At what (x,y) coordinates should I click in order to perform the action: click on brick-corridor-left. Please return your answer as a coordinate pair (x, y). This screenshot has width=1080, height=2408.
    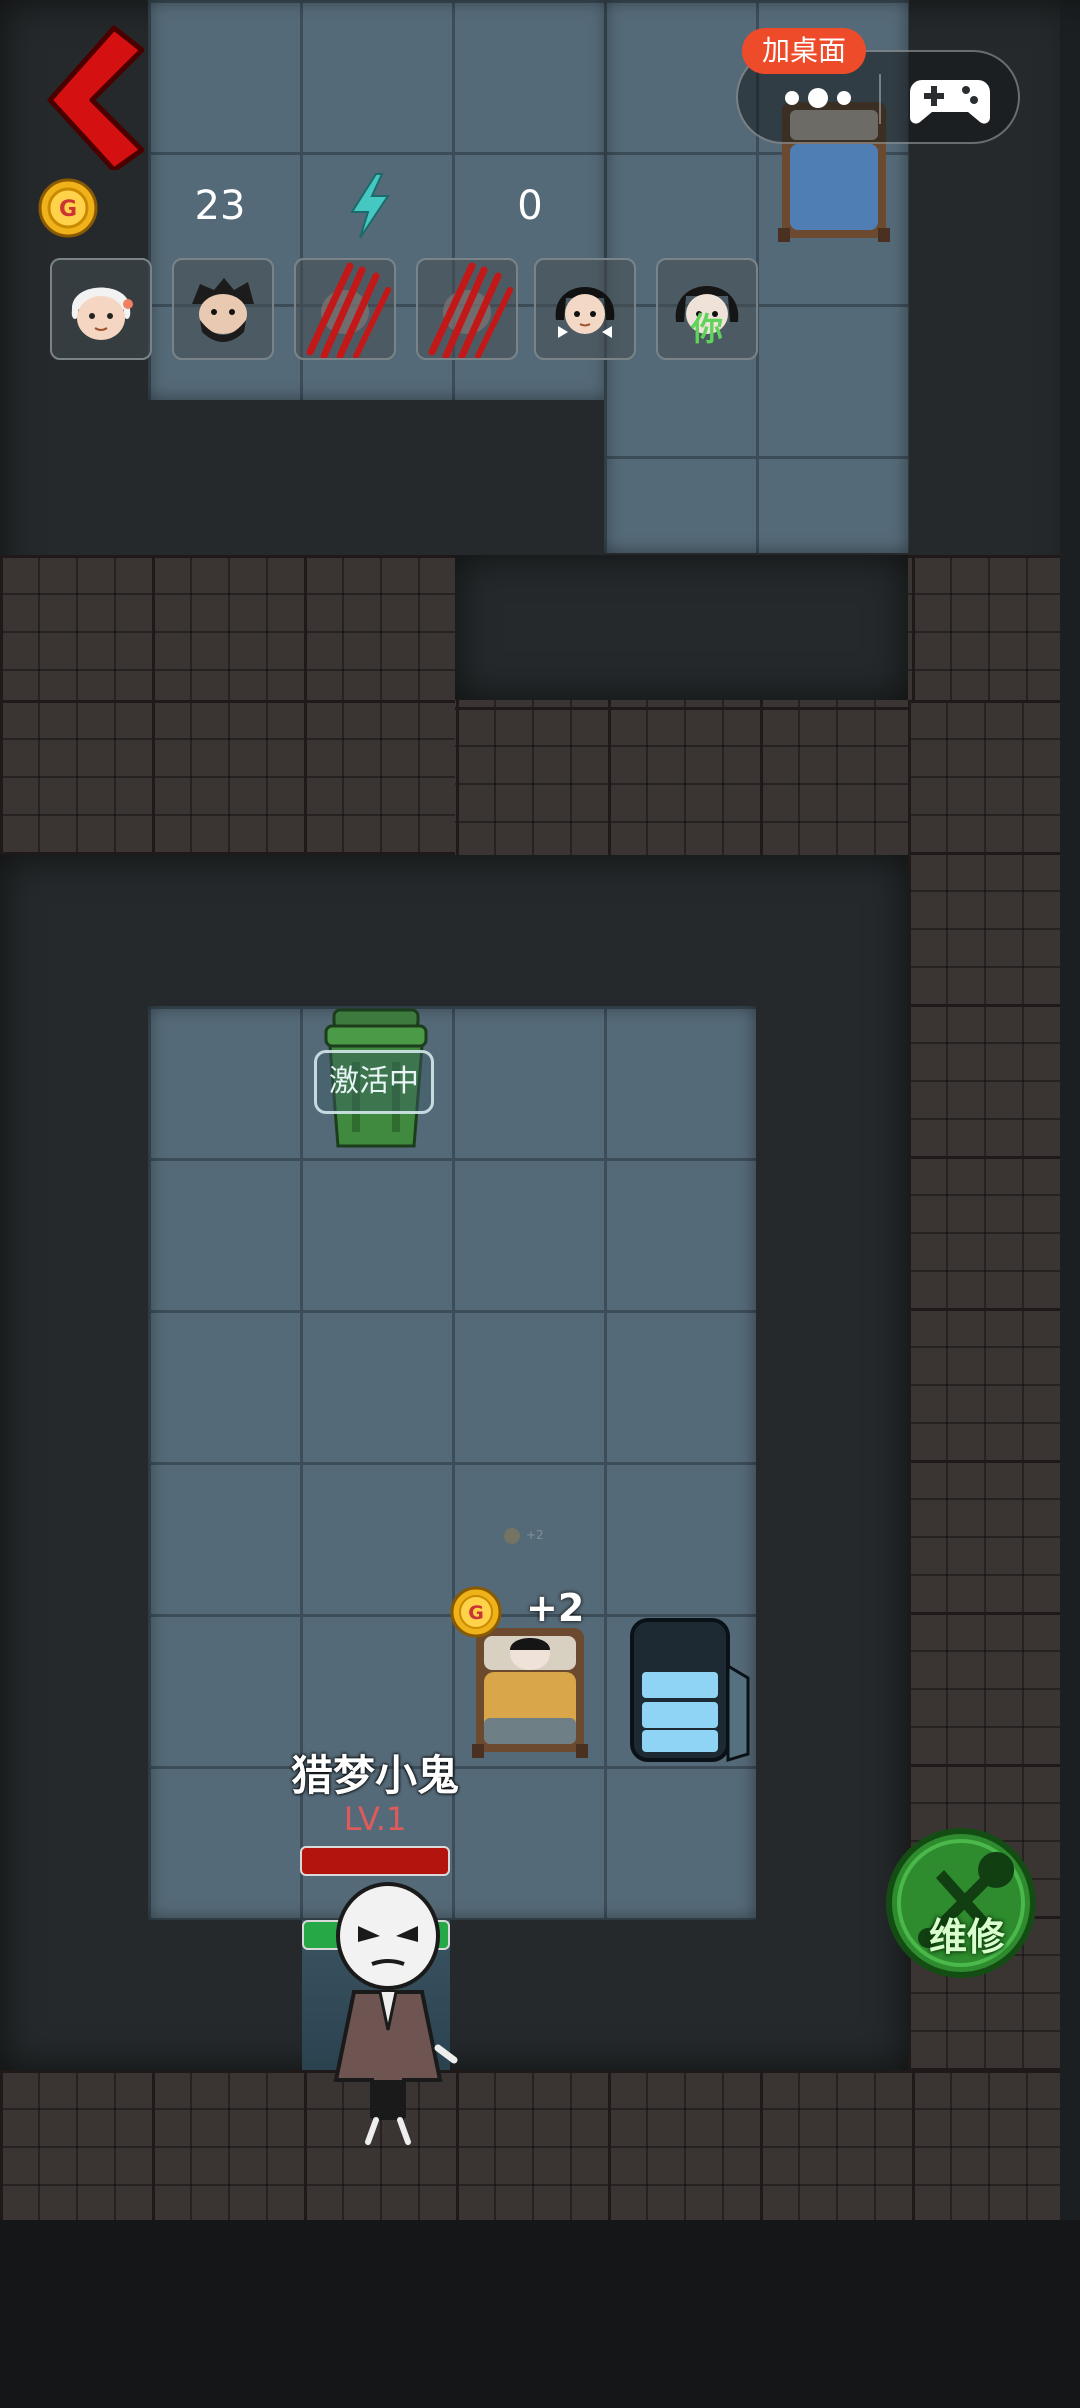
    Looking at the image, I should click on (227, 777).